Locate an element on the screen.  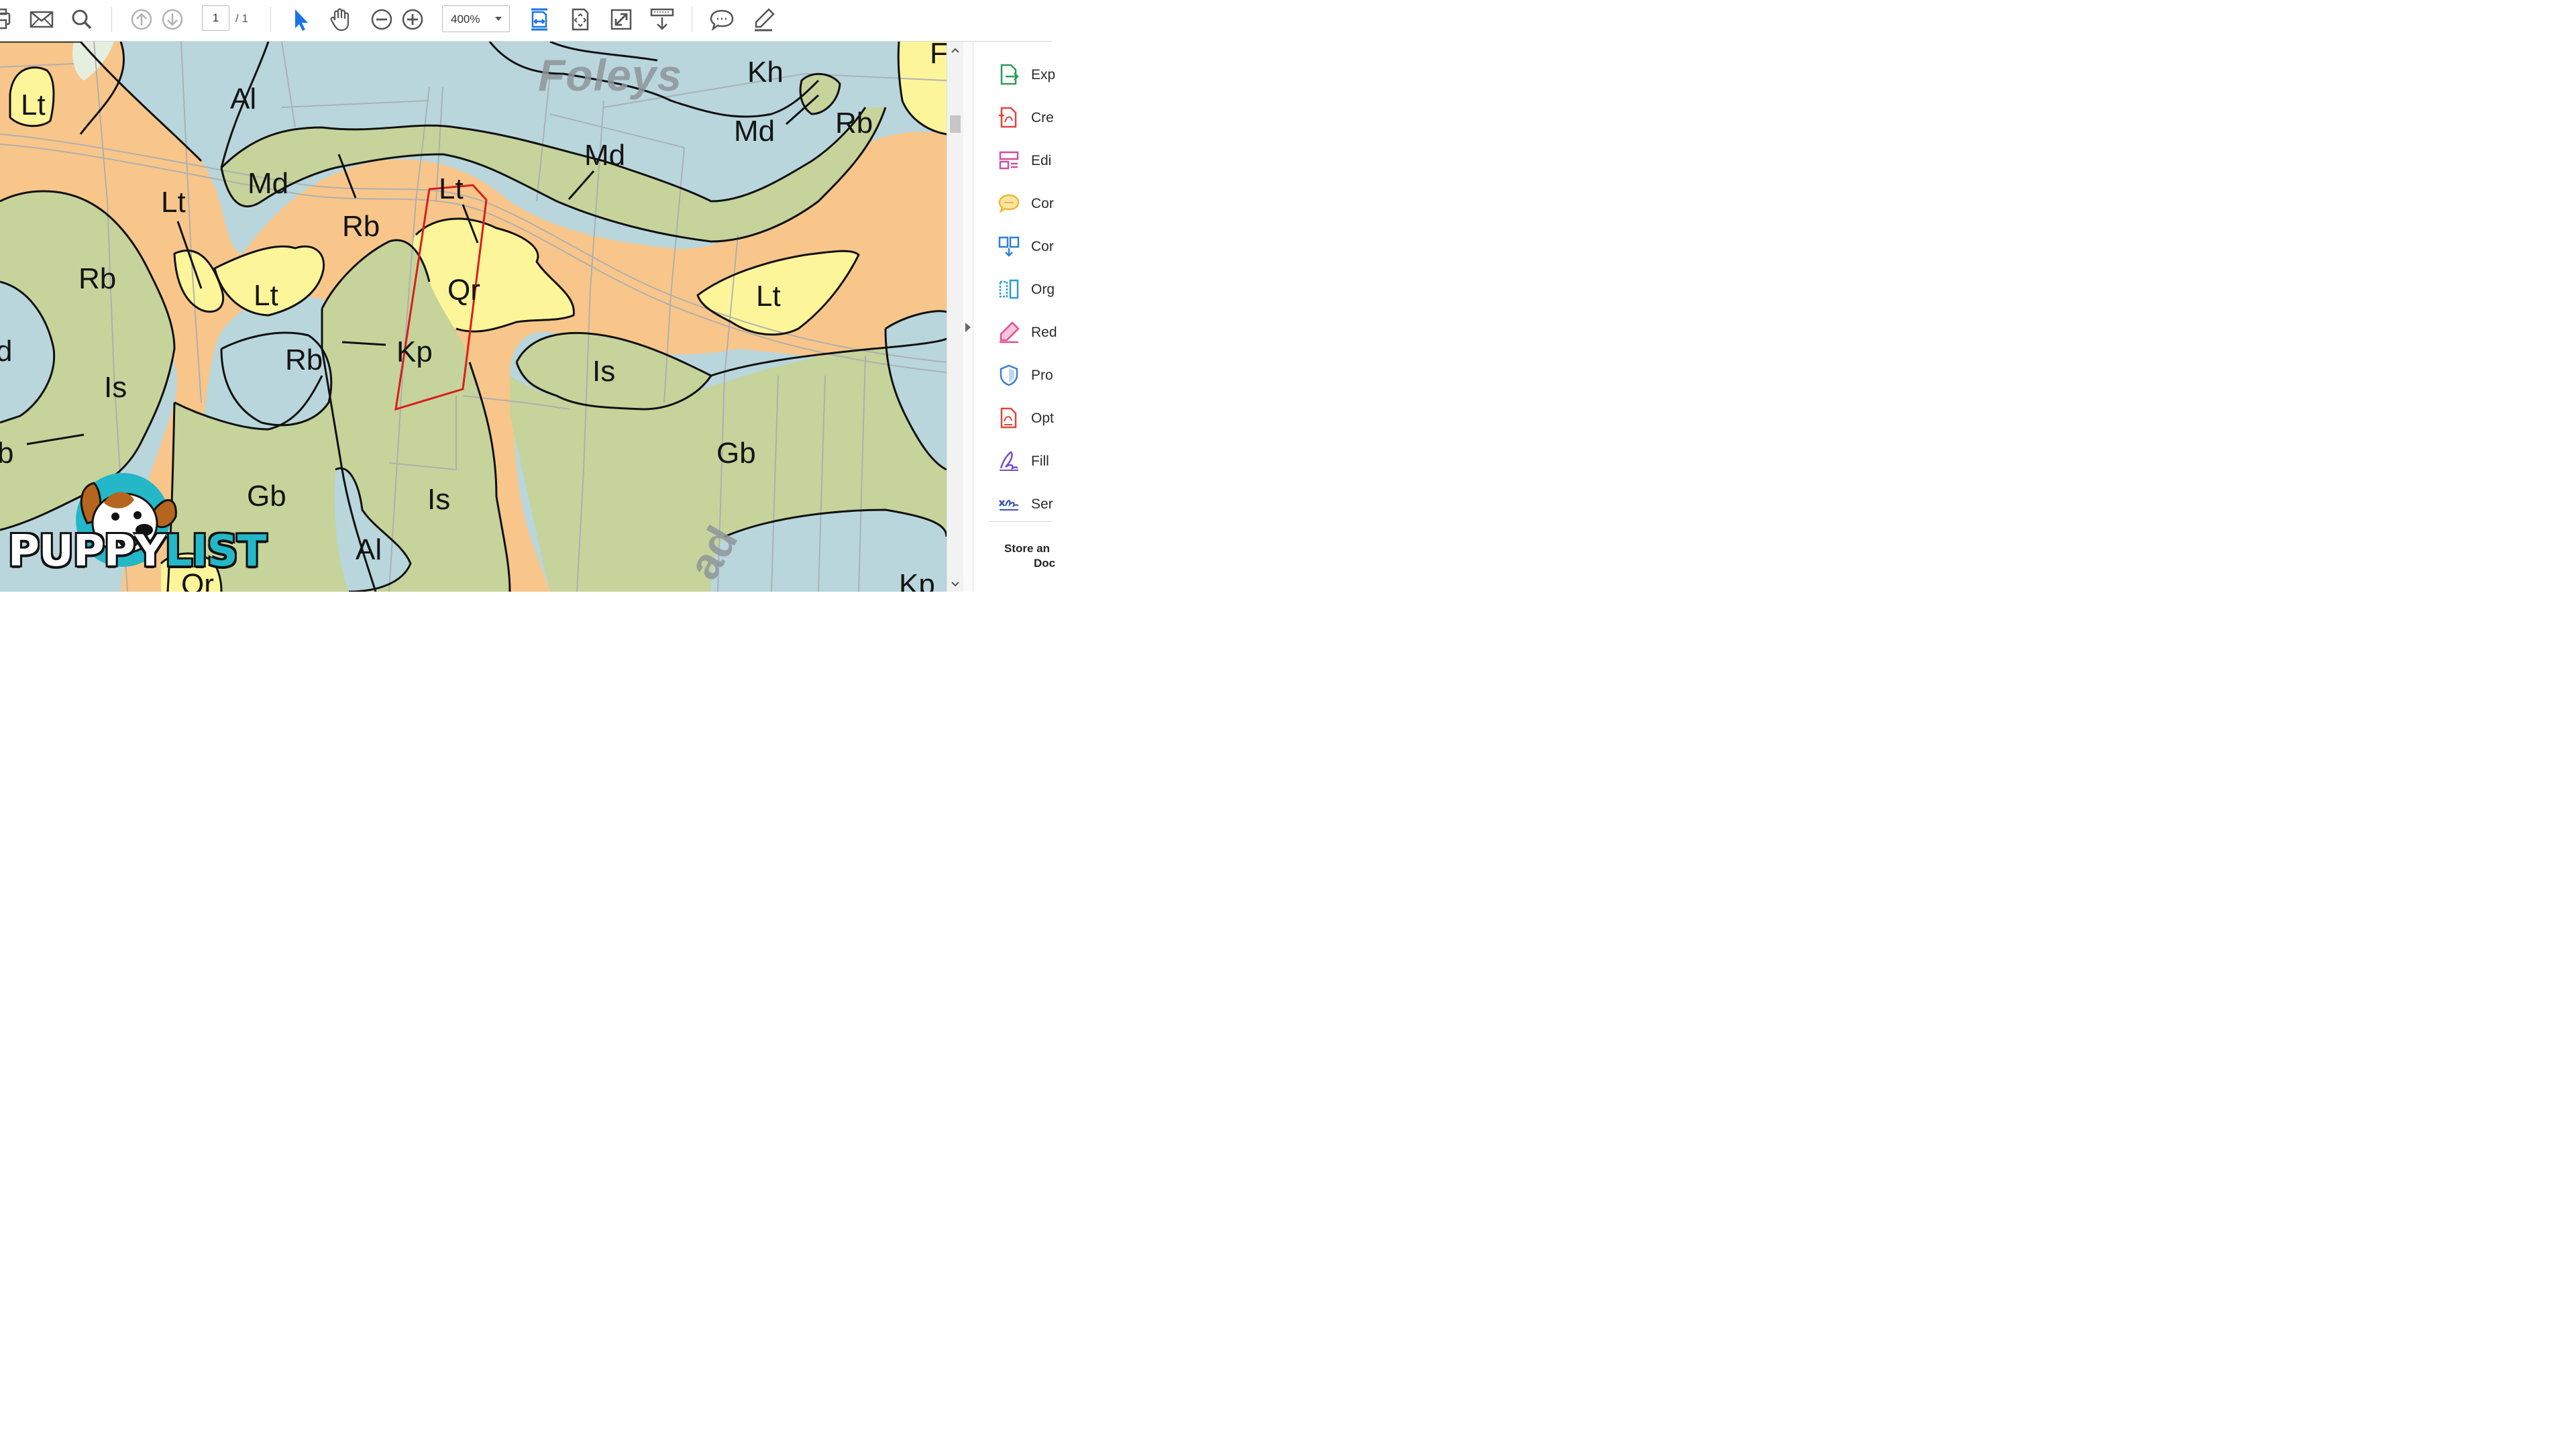
tool-optimize-pdf: Opt is located at coordinates (1028, 419).